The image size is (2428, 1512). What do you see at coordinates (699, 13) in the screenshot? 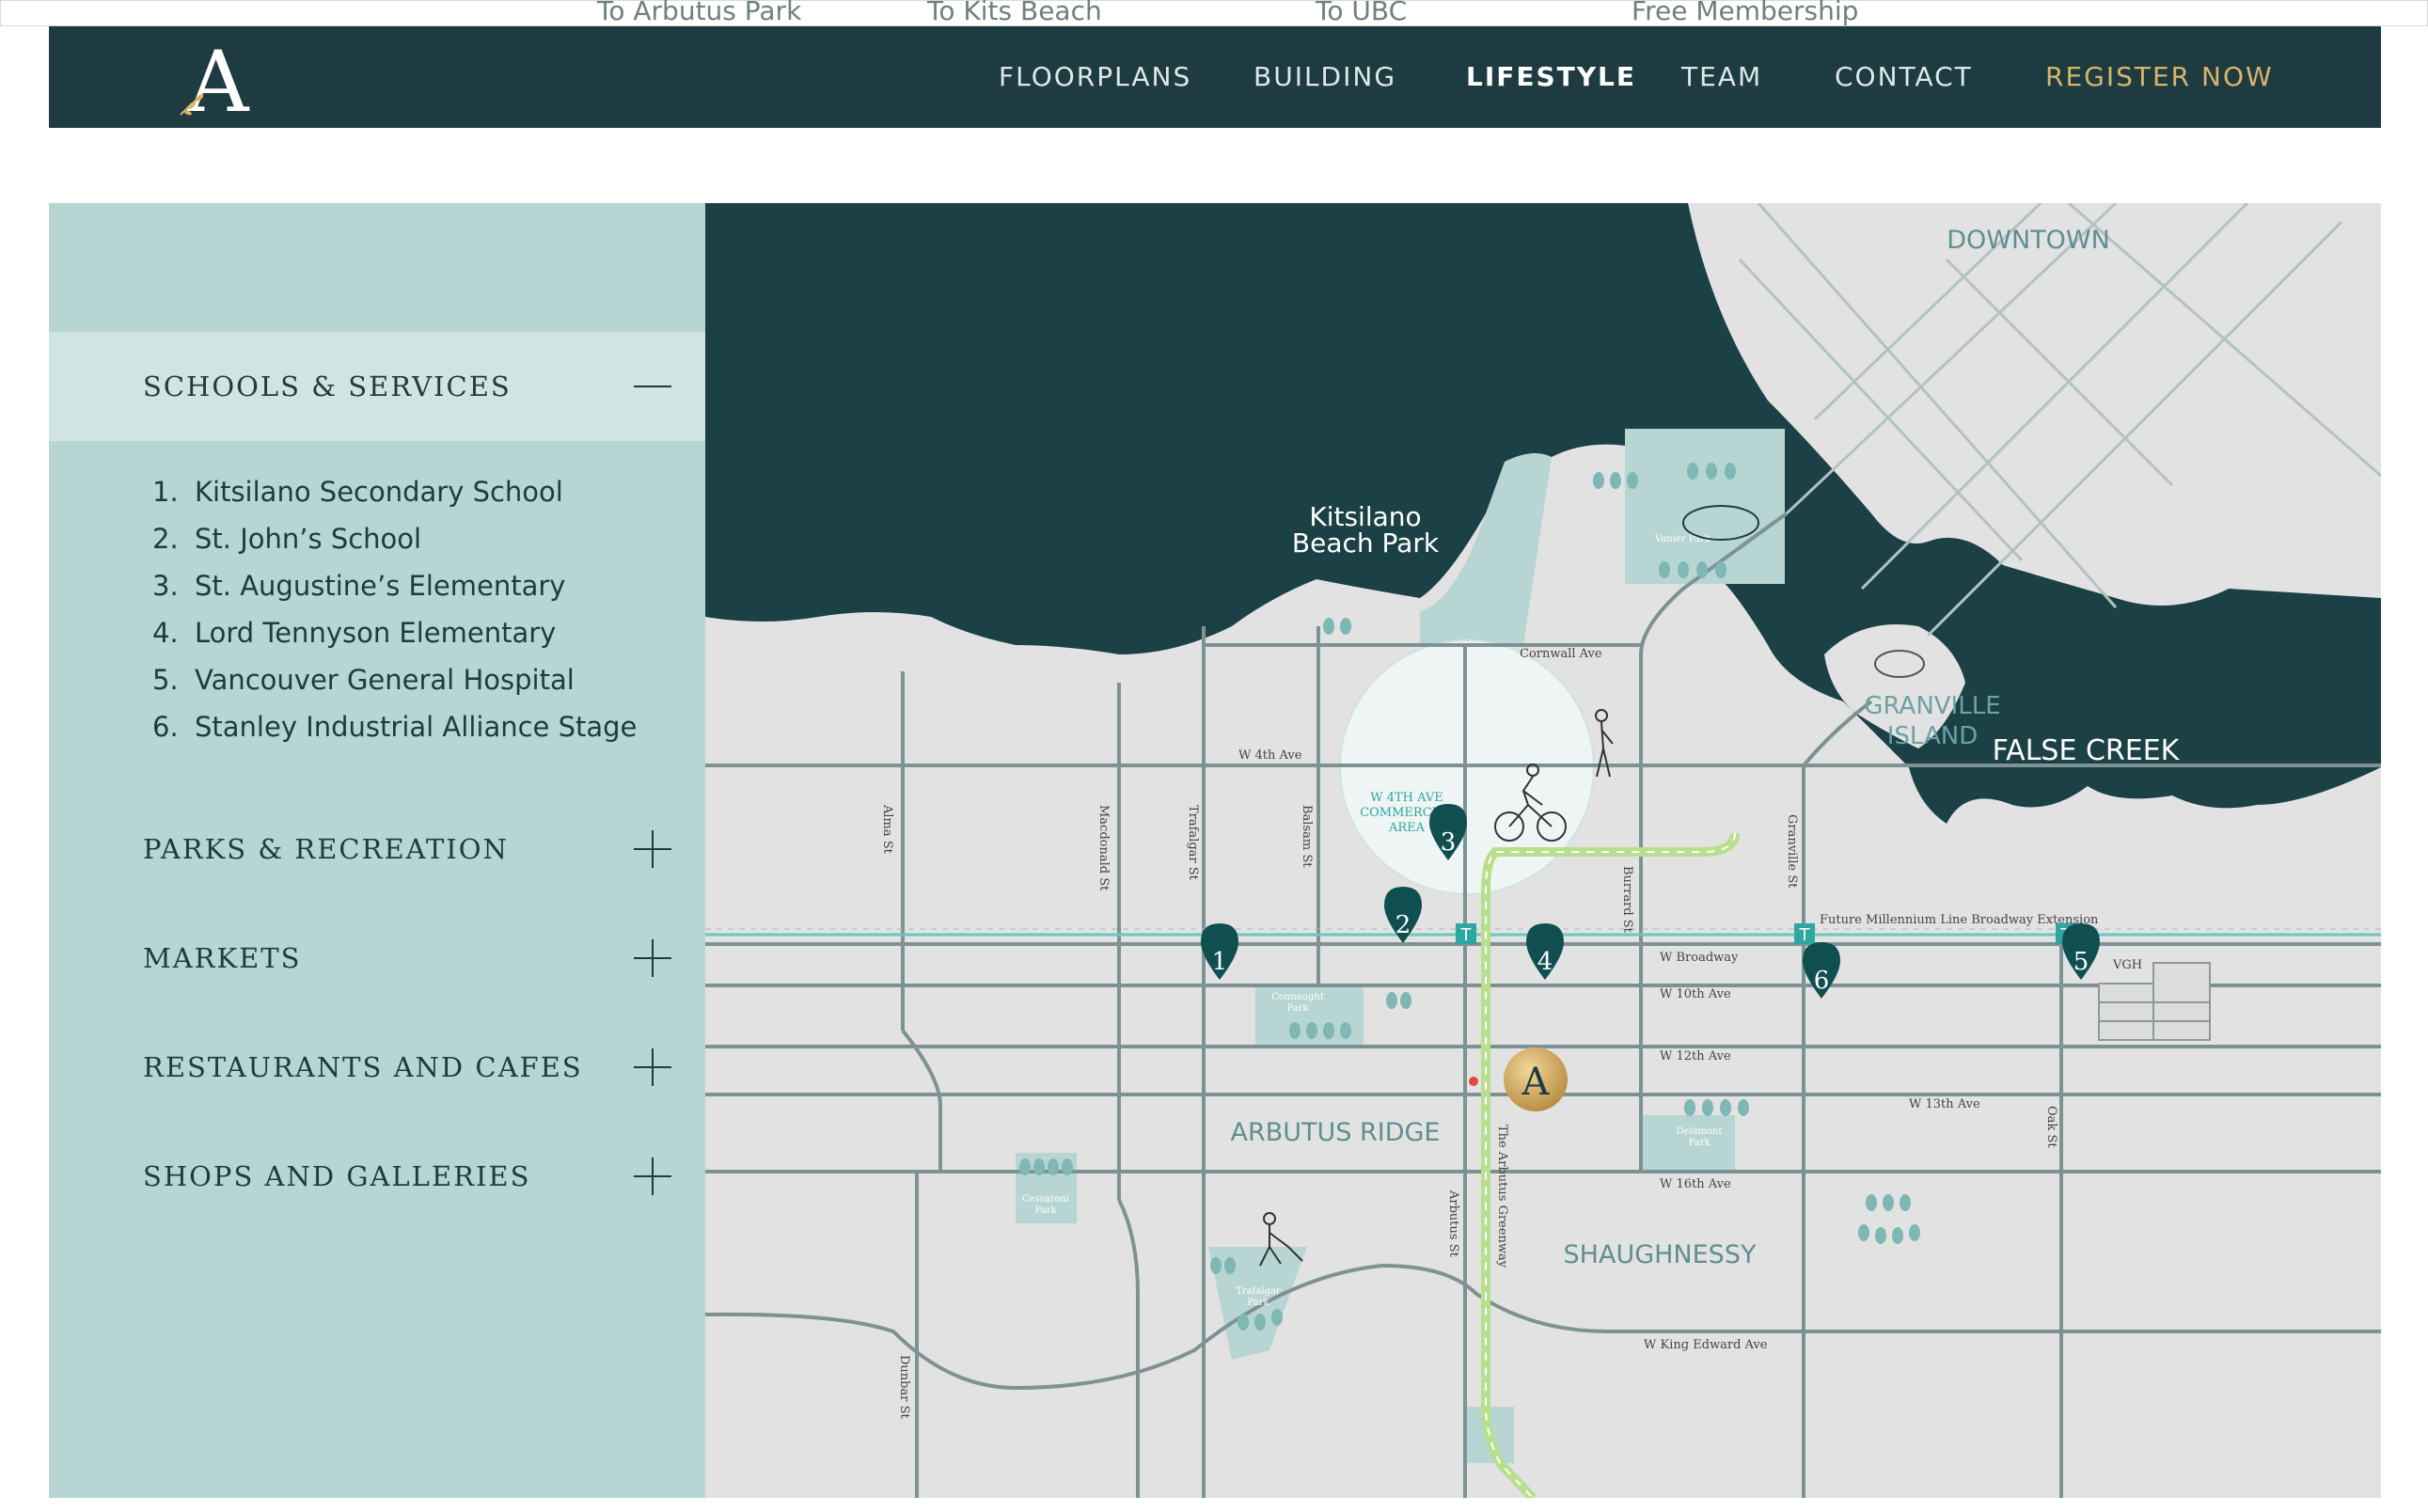
I see `link-arbutus-park: To Arbutus Park` at bounding box center [699, 13].